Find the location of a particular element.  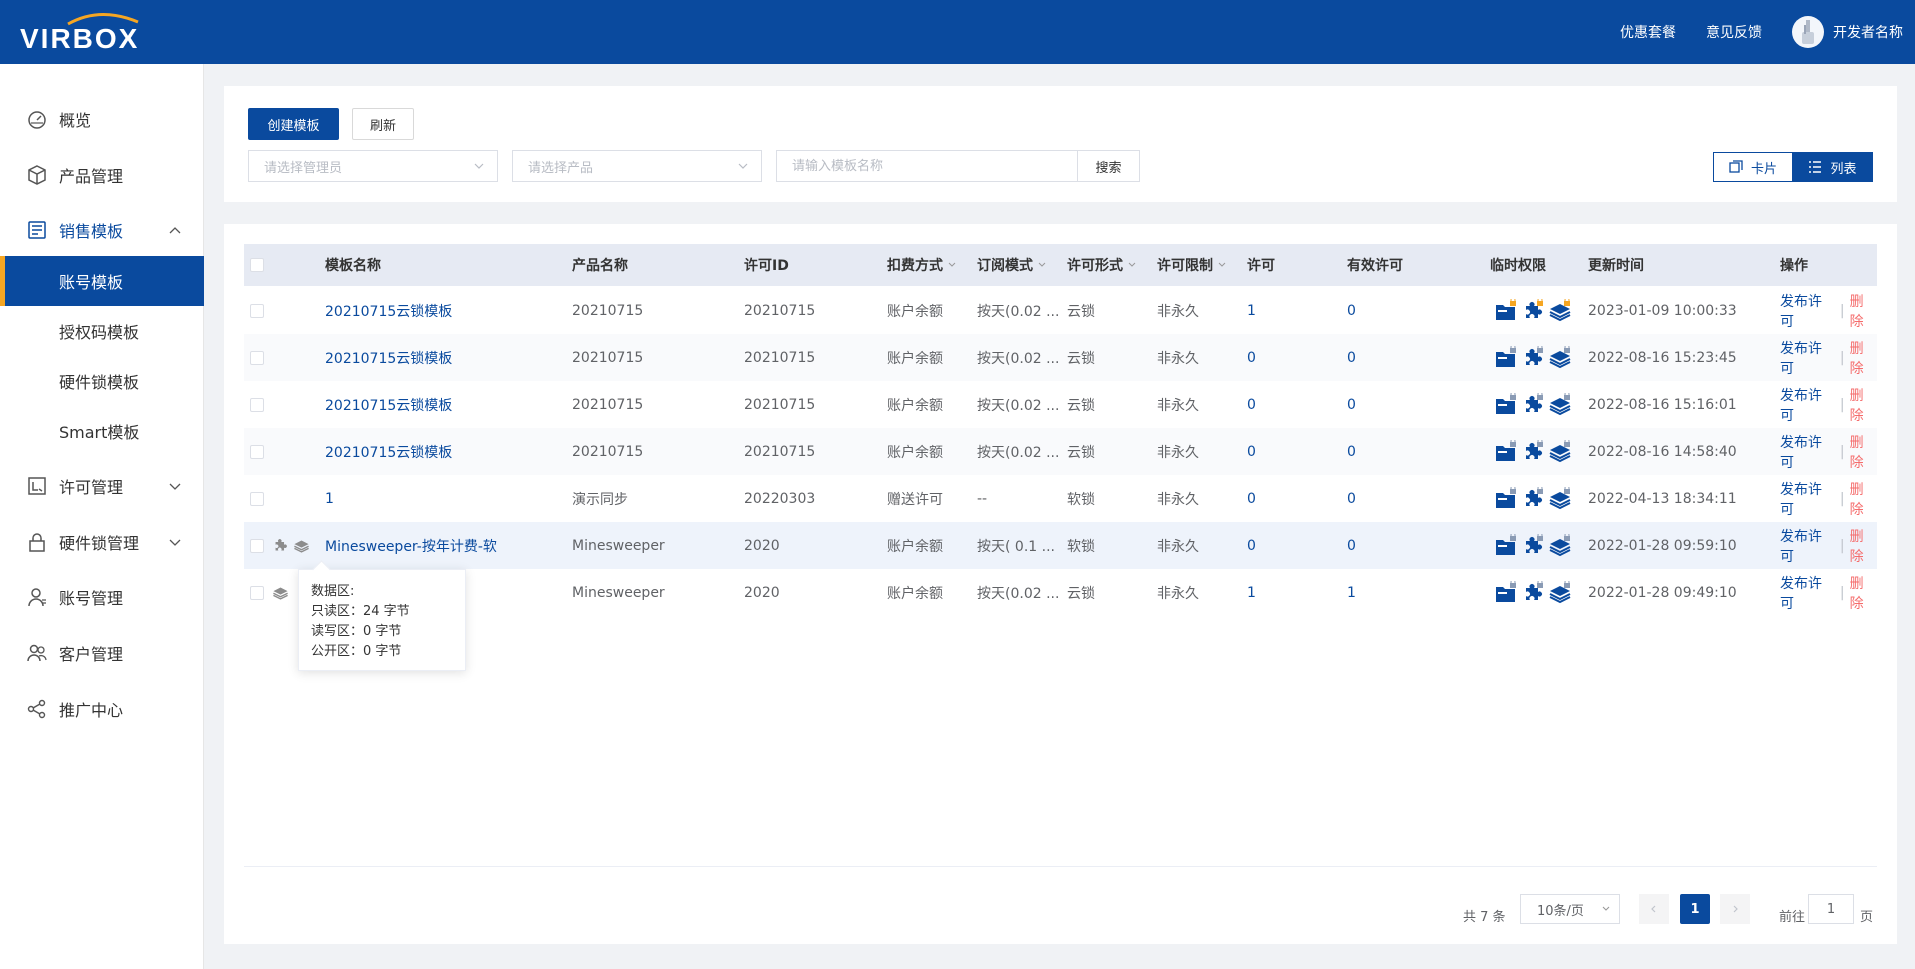

sidebar-subitem-hardware-lock-templates: 硬件锁模板 is located at coordinates (102, 381).